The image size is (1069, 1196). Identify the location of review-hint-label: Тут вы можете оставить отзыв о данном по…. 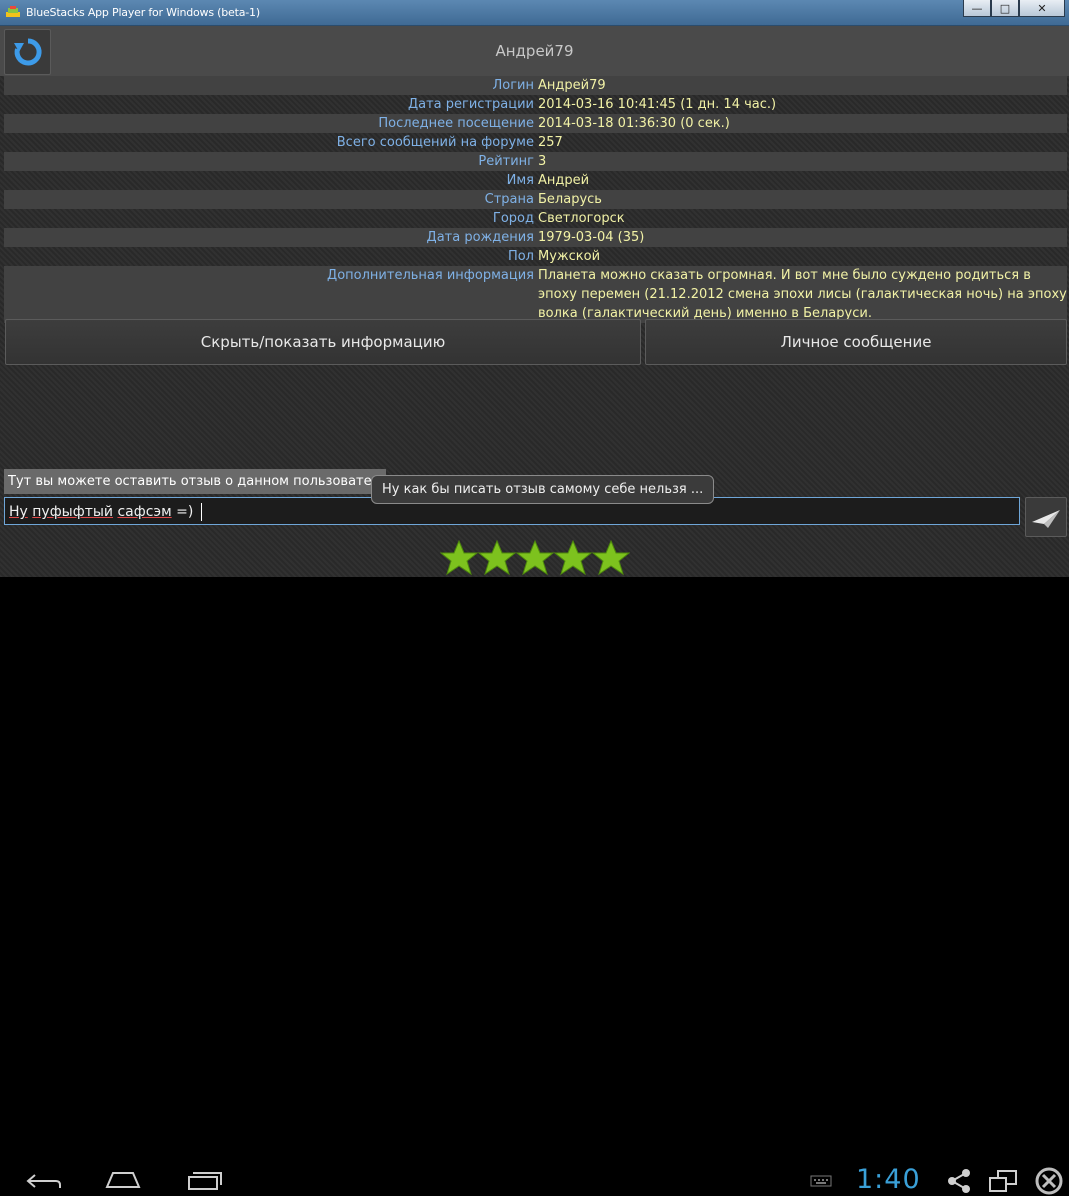
(195, 481).